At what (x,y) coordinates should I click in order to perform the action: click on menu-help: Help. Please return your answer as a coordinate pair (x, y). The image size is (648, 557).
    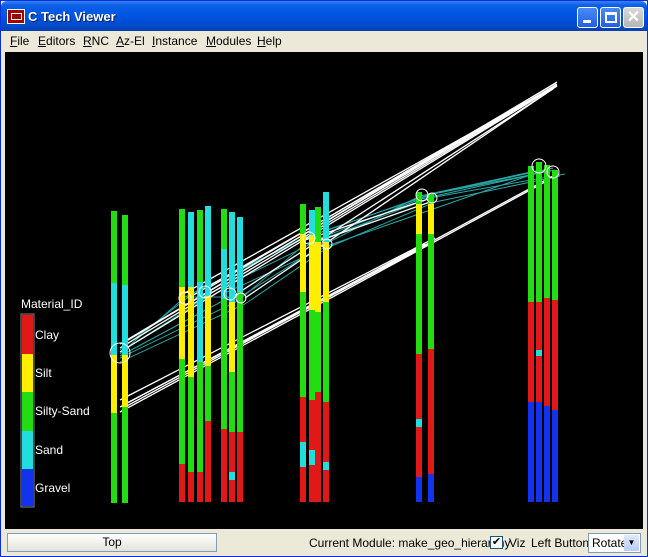
    Looking at the image, I should click on (269, 41).